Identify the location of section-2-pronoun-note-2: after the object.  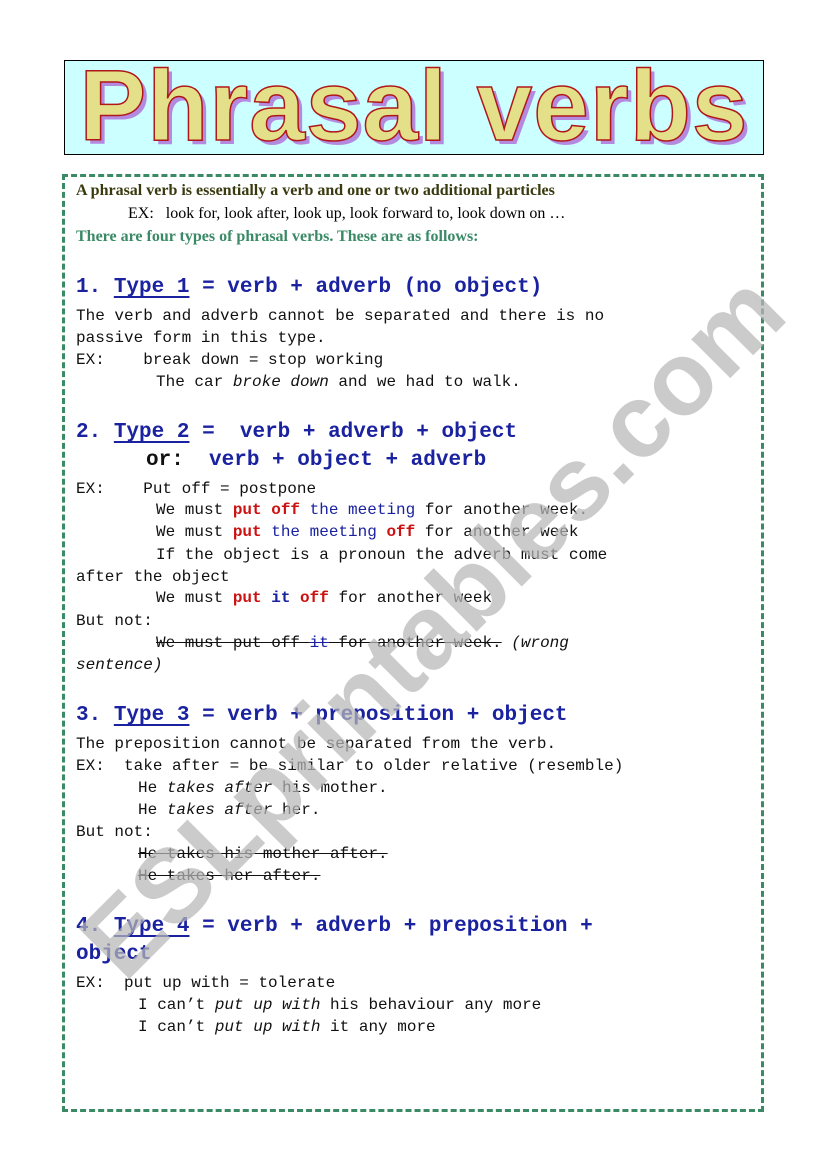
(153, 577).